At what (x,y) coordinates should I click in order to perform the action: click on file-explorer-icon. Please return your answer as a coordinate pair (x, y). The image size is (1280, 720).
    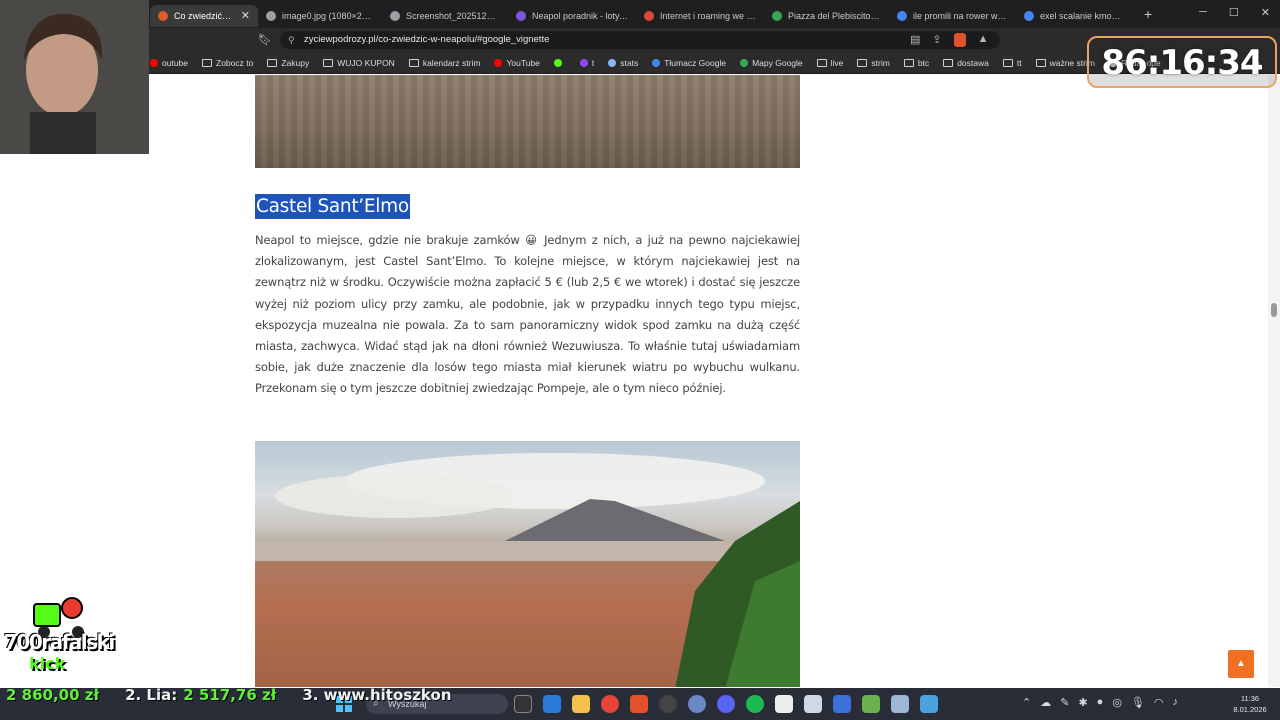
    Looking at the image, I should click on (581, 704).